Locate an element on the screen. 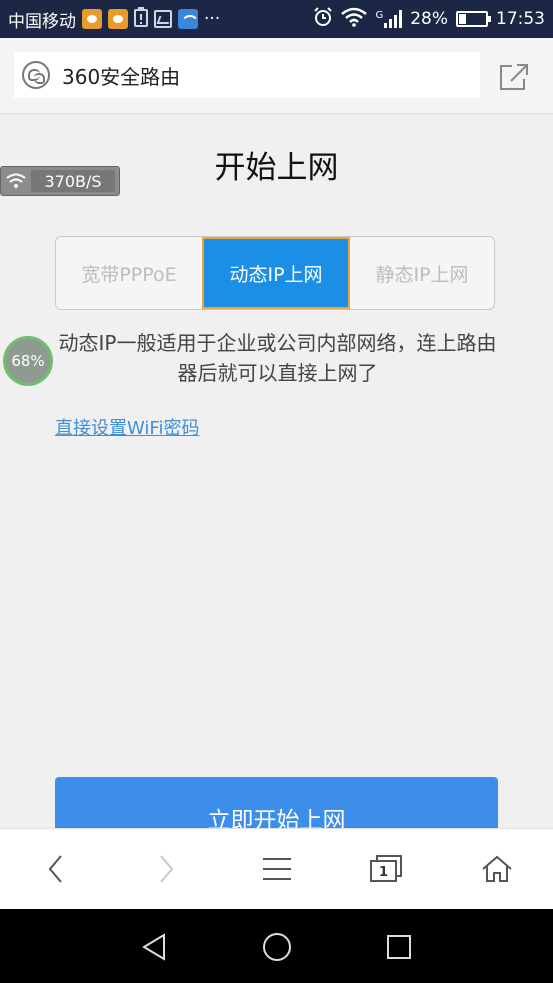  triangle-back-icon is located at coordinates (153, 947).